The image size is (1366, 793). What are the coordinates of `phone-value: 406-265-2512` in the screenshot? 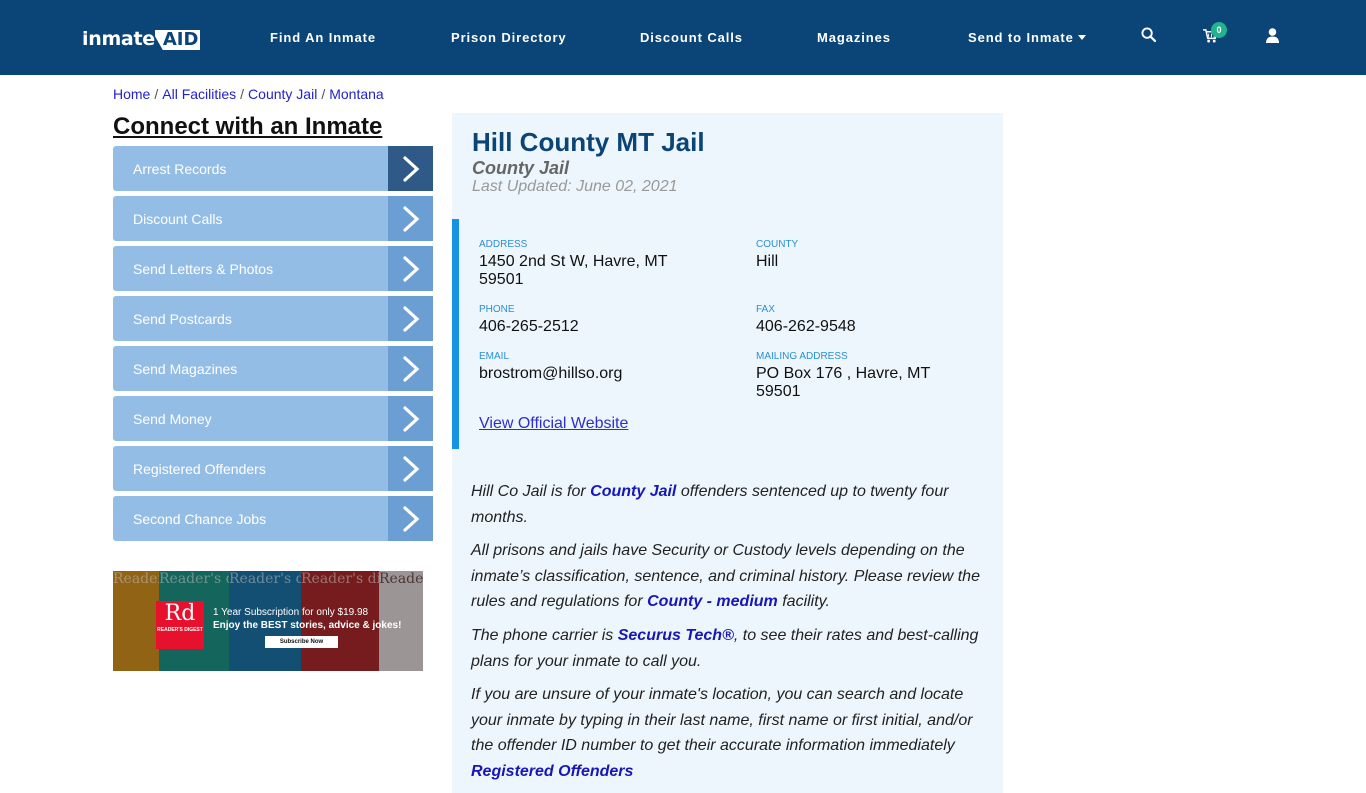 It's located at (529, 326).